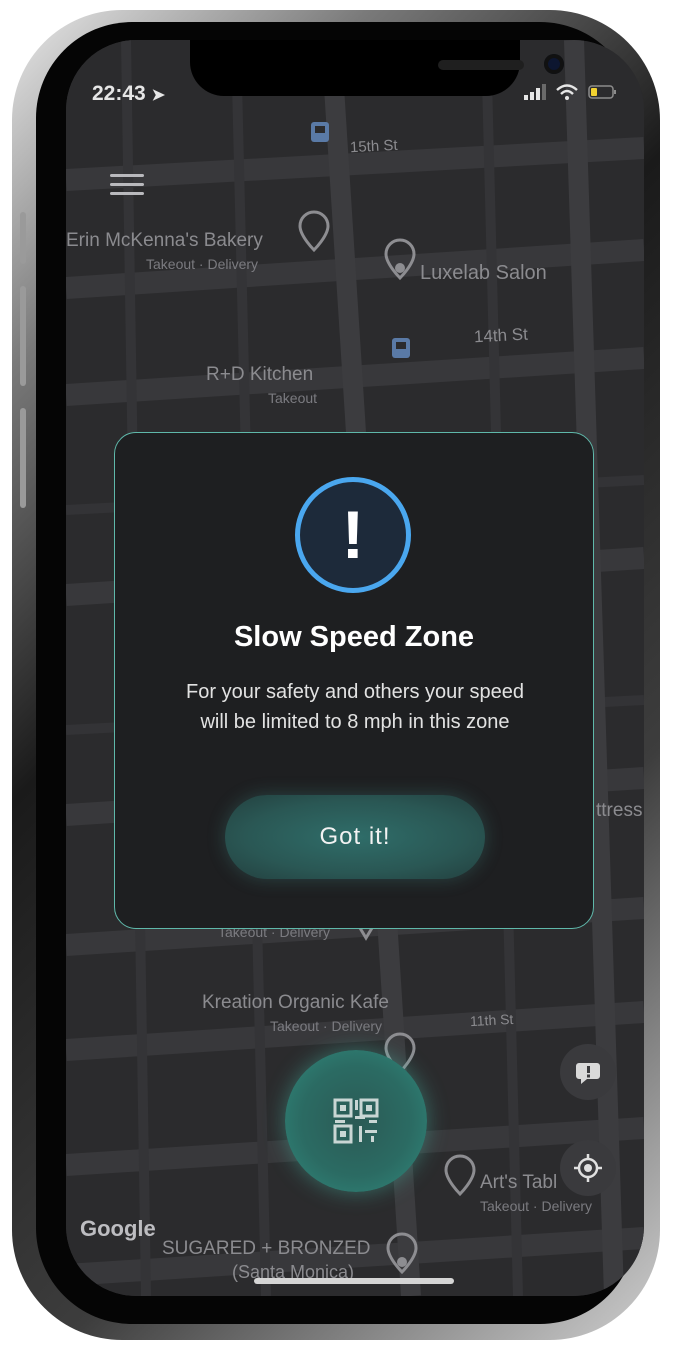  I want to click on place-arts-table: Art's Tabl, so click(518, 1183).